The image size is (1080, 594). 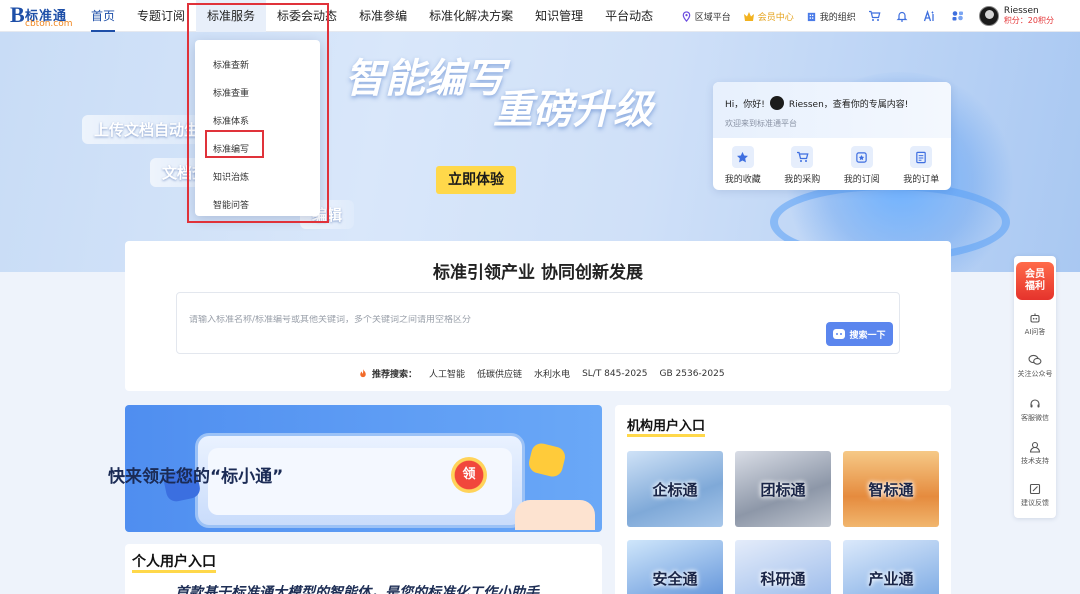 I want to click on recommended-label: 推荐搜索：, so click(x=395, y=375).